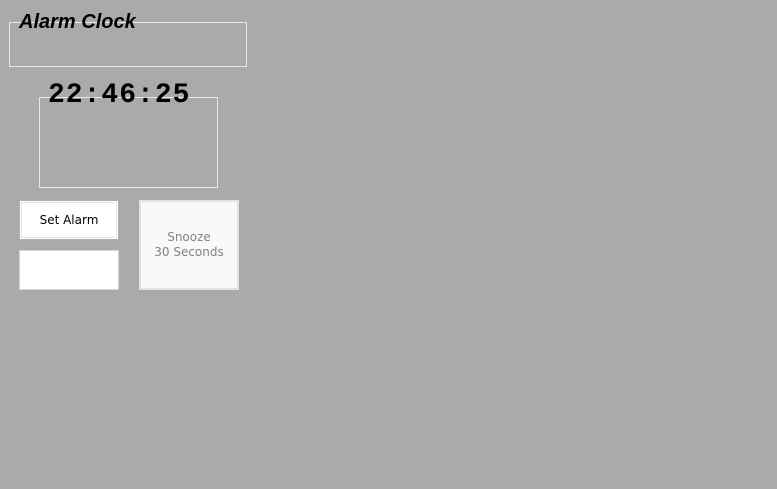  Describe the element at coordinates (189, 252) in the screenshot. I see `snooze-duration-label: 30 Seconds` at that location.